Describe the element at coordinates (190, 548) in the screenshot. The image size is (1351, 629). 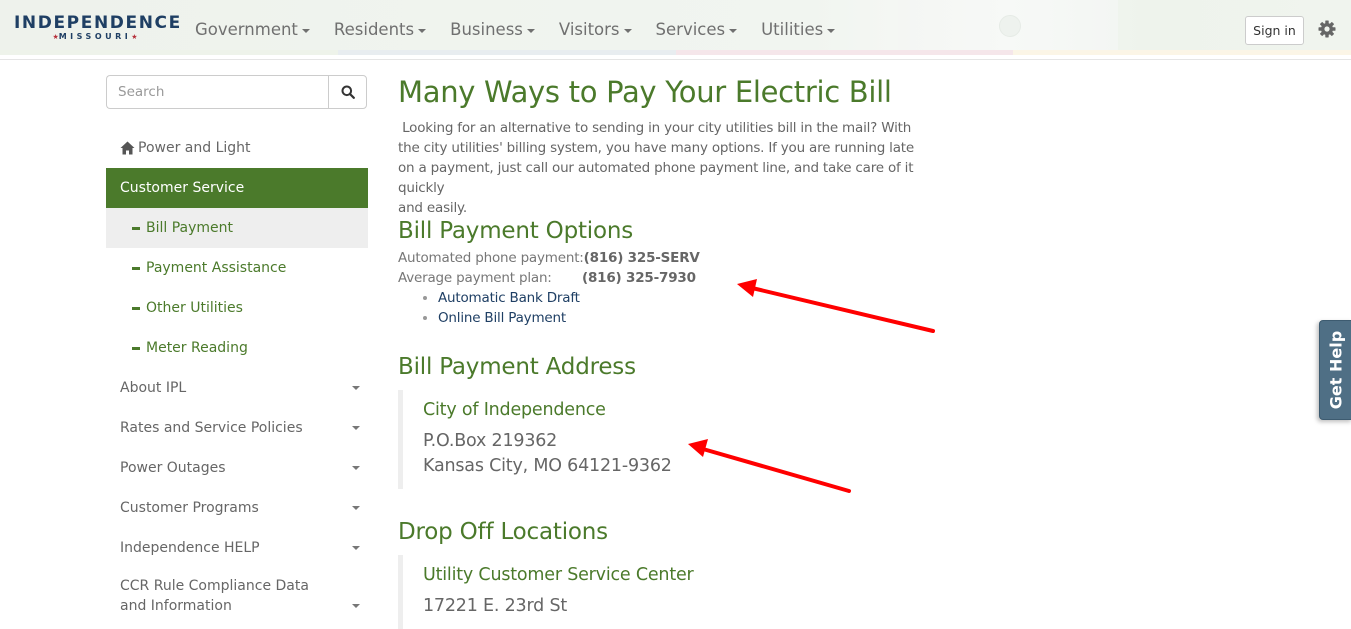
I see `sidebar-item-label: Independence HELP` at that location.